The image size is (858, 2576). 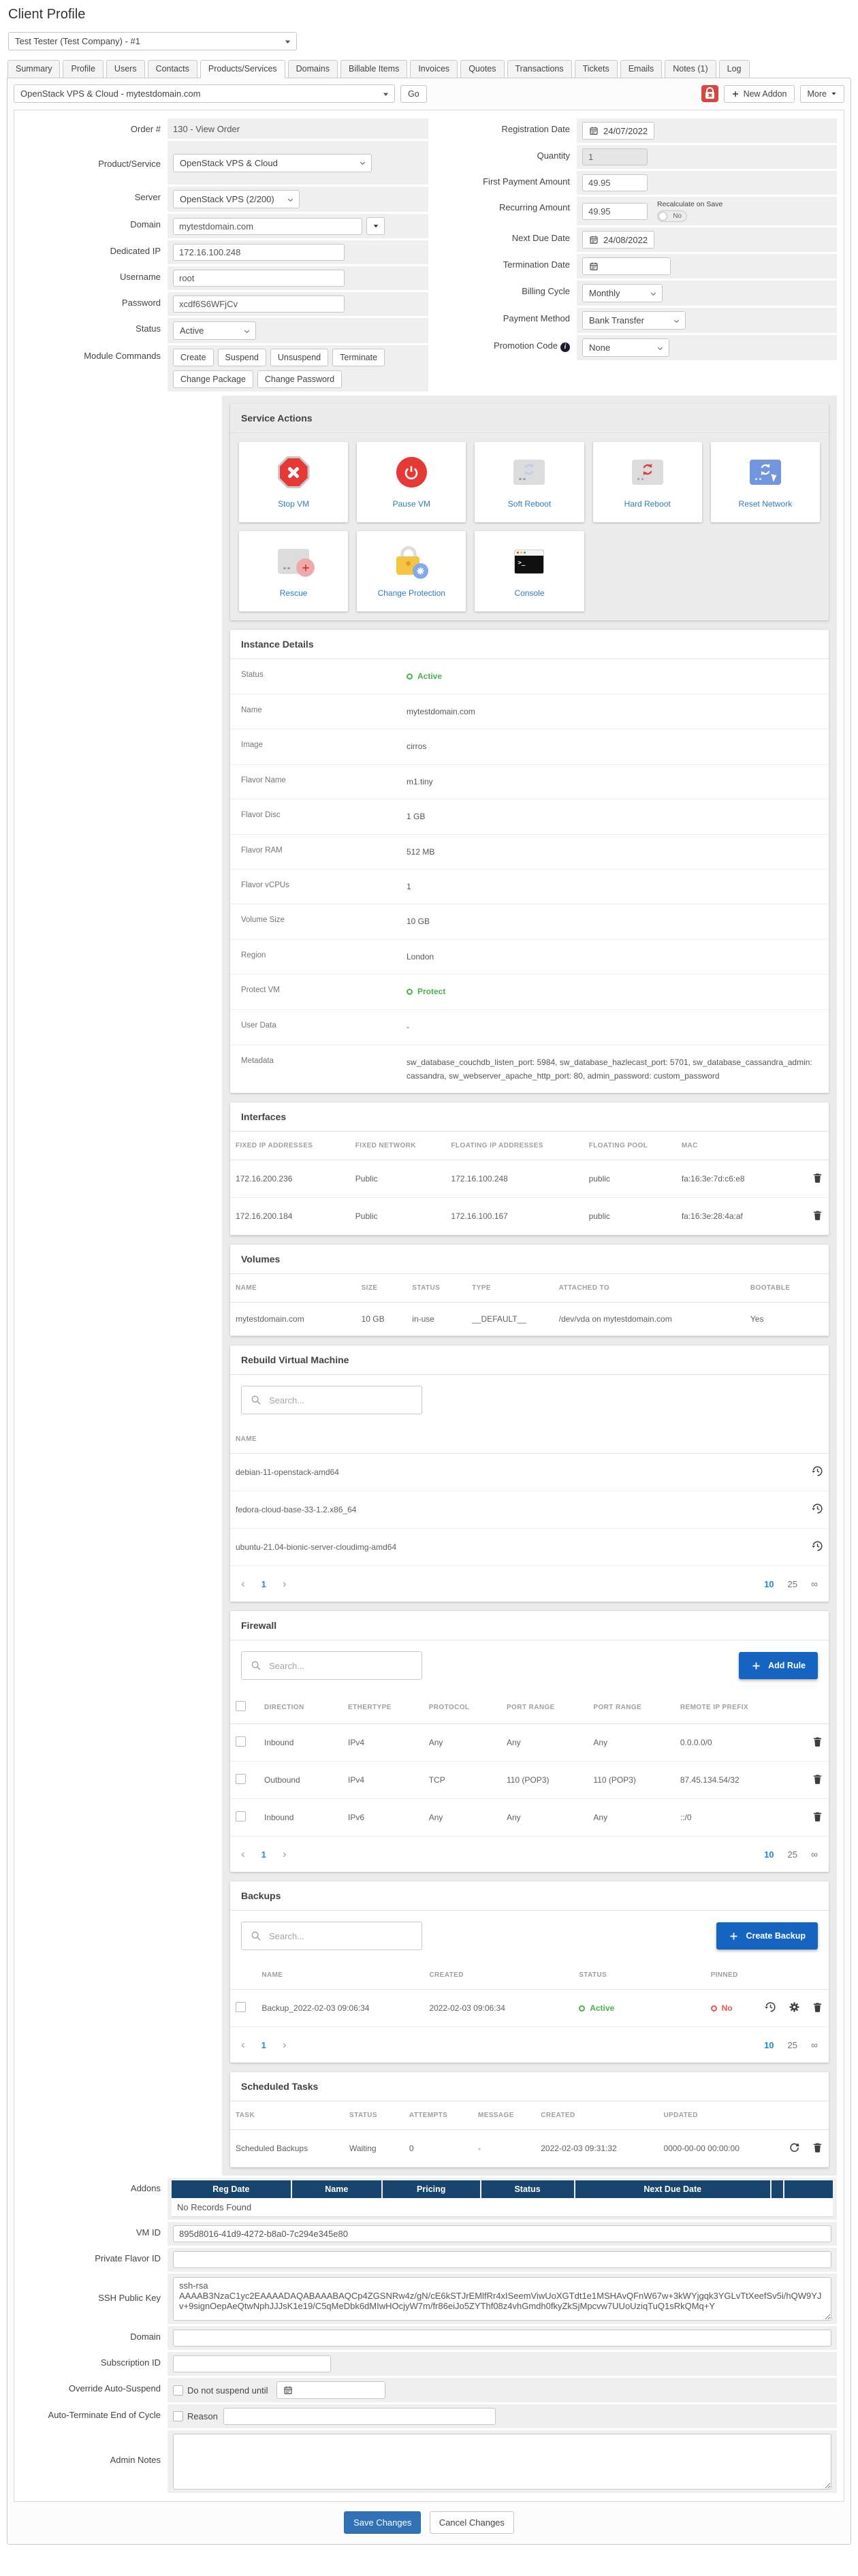 What do you see at coordinates (622, 293) in the screenshot?
I see `billing-cycle-select: Monthly` at bounding box center [622, 293].